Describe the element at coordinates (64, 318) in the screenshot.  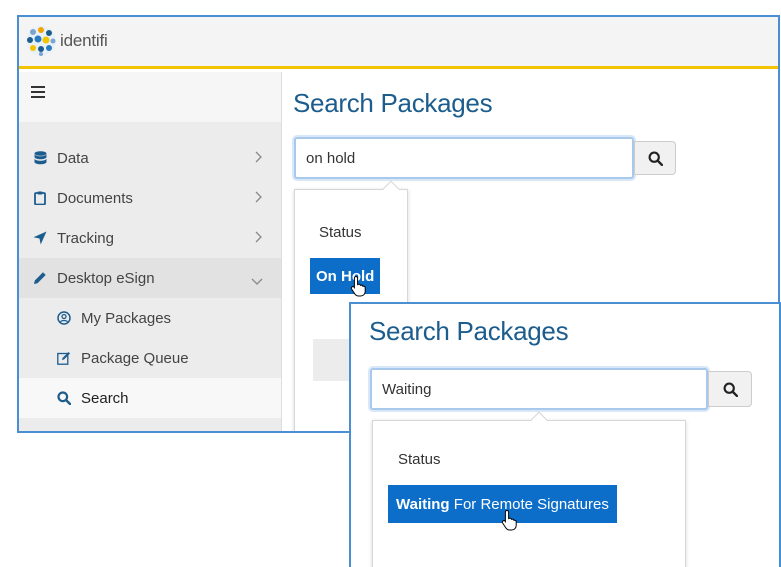
I see `user-circle-icon` at that location.